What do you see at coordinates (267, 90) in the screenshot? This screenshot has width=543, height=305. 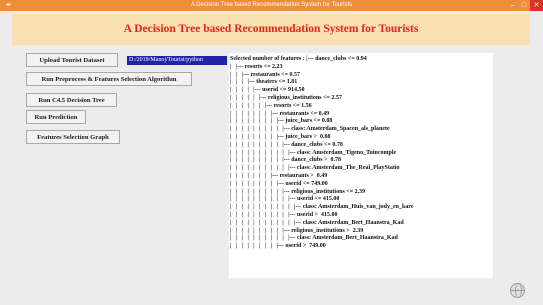 I see `output-line: | | | | |--- userid <= 914.50` at bounding box center [267, 90].